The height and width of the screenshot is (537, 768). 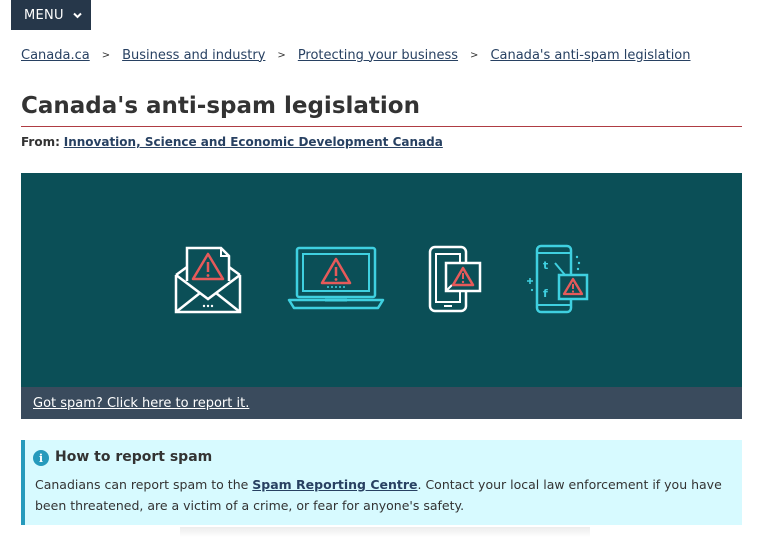 I want to click on social-media-warning-icon: t f, so click(x=558, y=279).